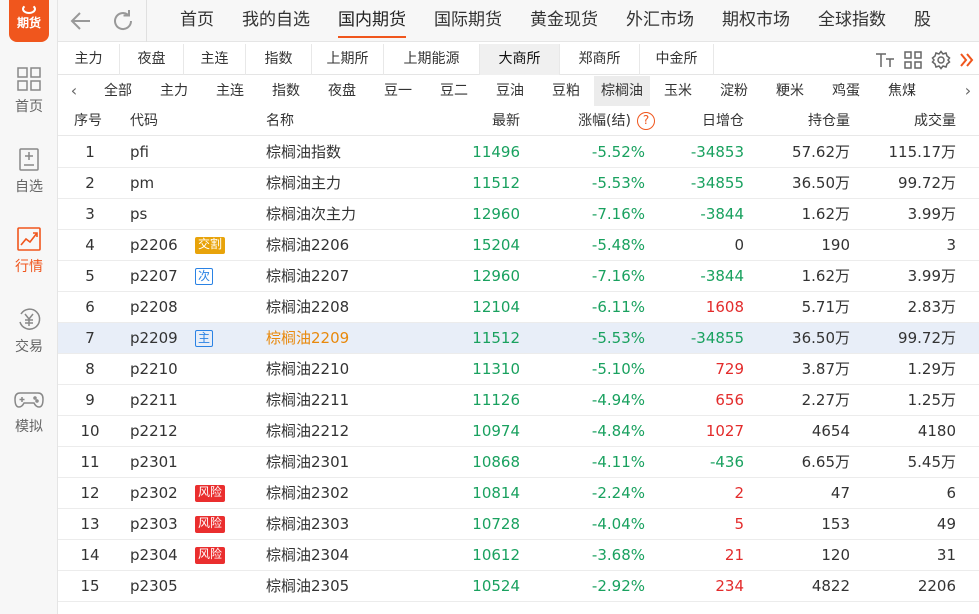  I want to click on tab-international-futures: 国际期货, so click(468, 21).